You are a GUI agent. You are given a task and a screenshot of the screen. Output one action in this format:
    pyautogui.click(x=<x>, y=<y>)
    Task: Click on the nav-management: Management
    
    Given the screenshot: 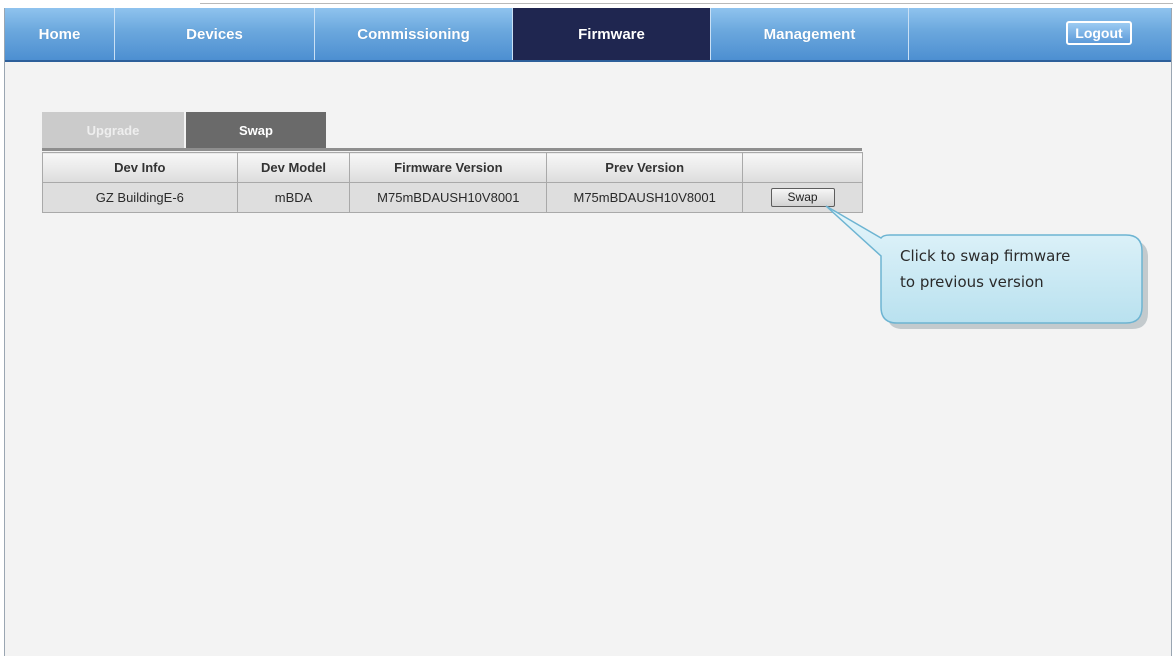 What is the action you would take?
    pyautogui.click(x=810, y=34)
    